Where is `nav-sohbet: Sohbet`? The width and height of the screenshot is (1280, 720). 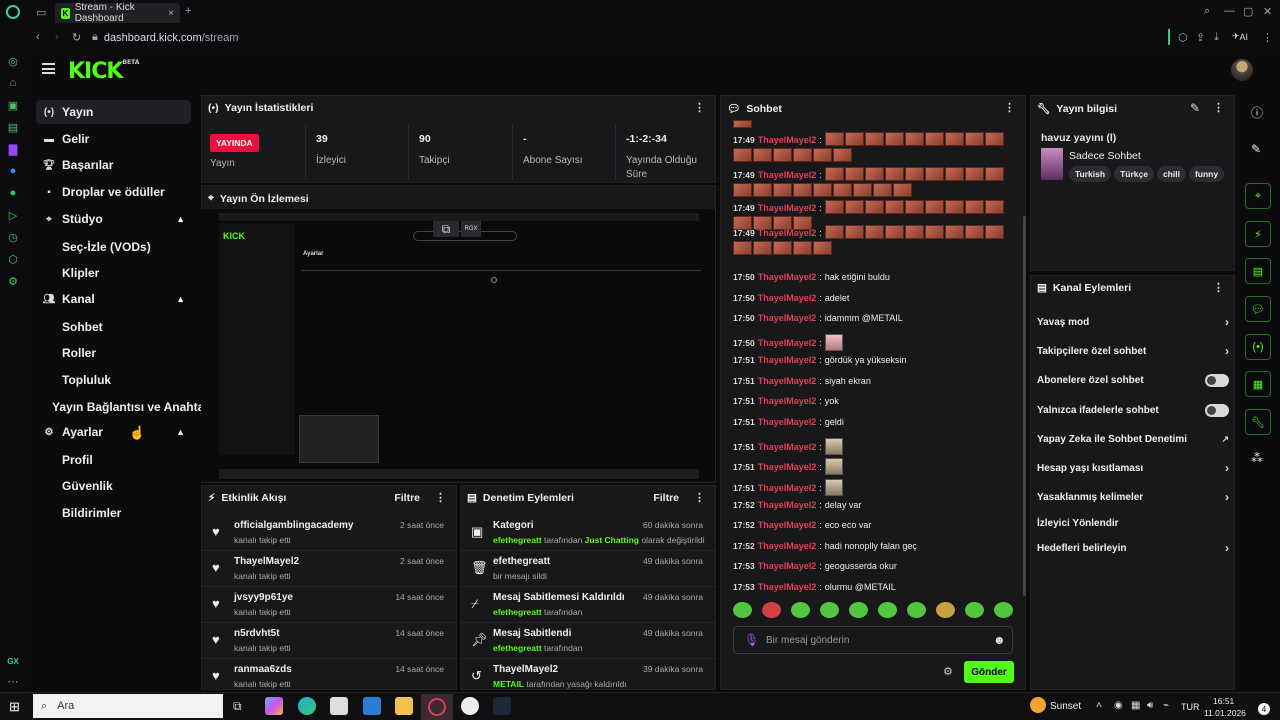 nav-sohbet: Sohbet is located at coordinates (82, 327).